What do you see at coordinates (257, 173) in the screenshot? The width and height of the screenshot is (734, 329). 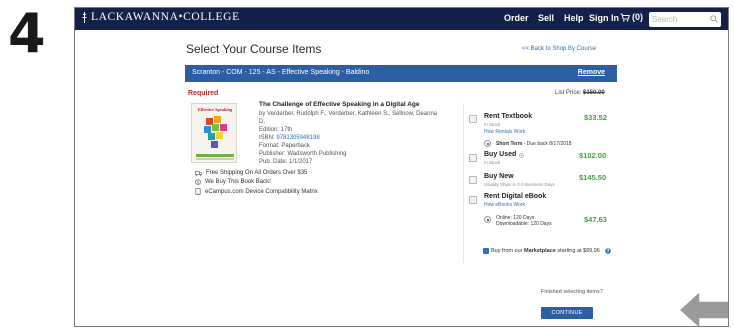 I see `perk-label: Free Shipping On All Orders Over $35` at bounding box center [257, 173].